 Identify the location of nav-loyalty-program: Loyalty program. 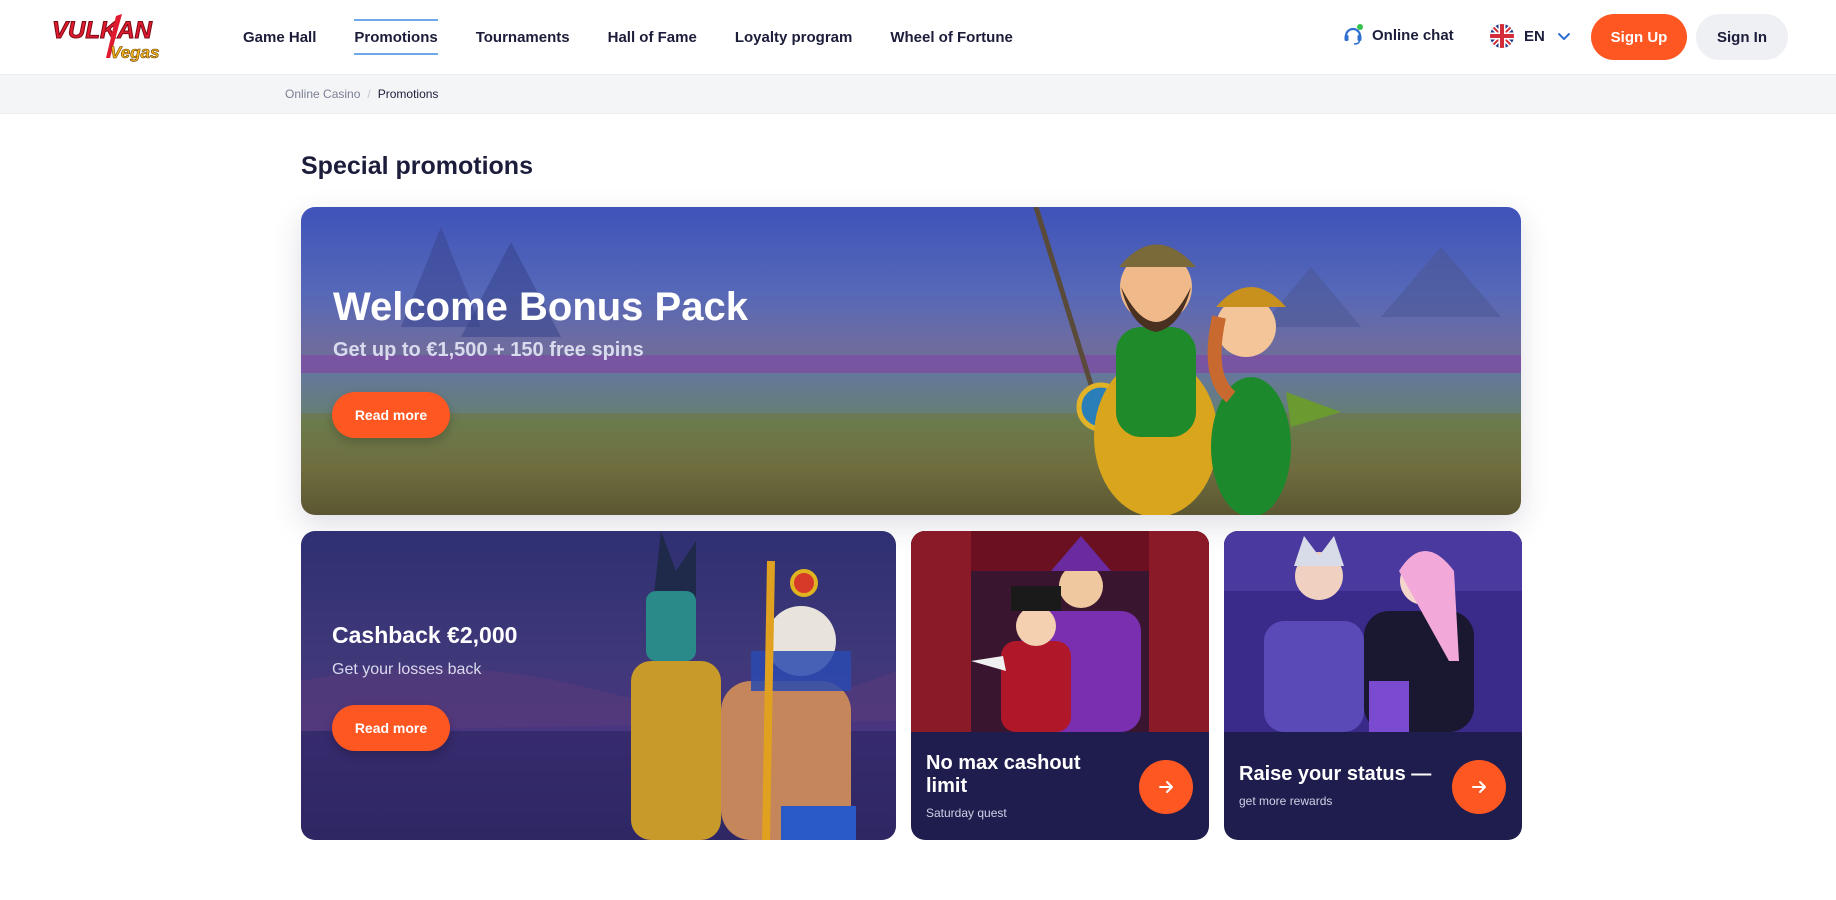
(794, 37).